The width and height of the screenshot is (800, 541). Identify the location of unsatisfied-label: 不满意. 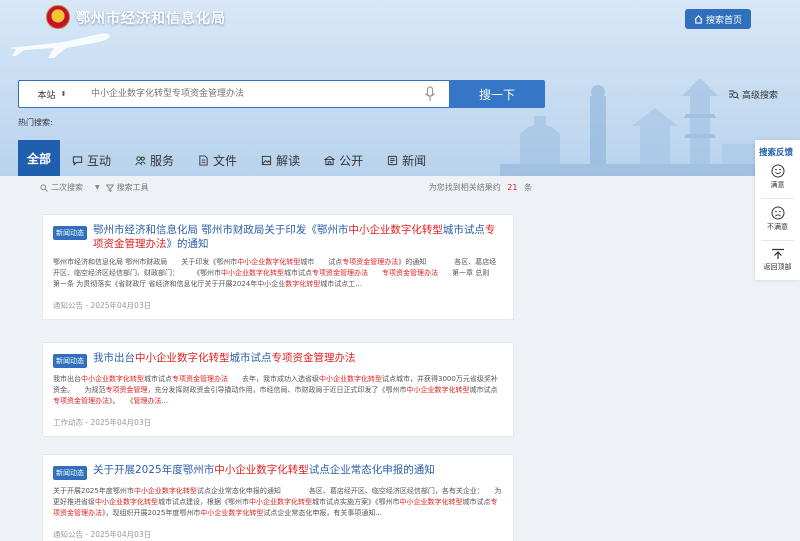
(777, 227).